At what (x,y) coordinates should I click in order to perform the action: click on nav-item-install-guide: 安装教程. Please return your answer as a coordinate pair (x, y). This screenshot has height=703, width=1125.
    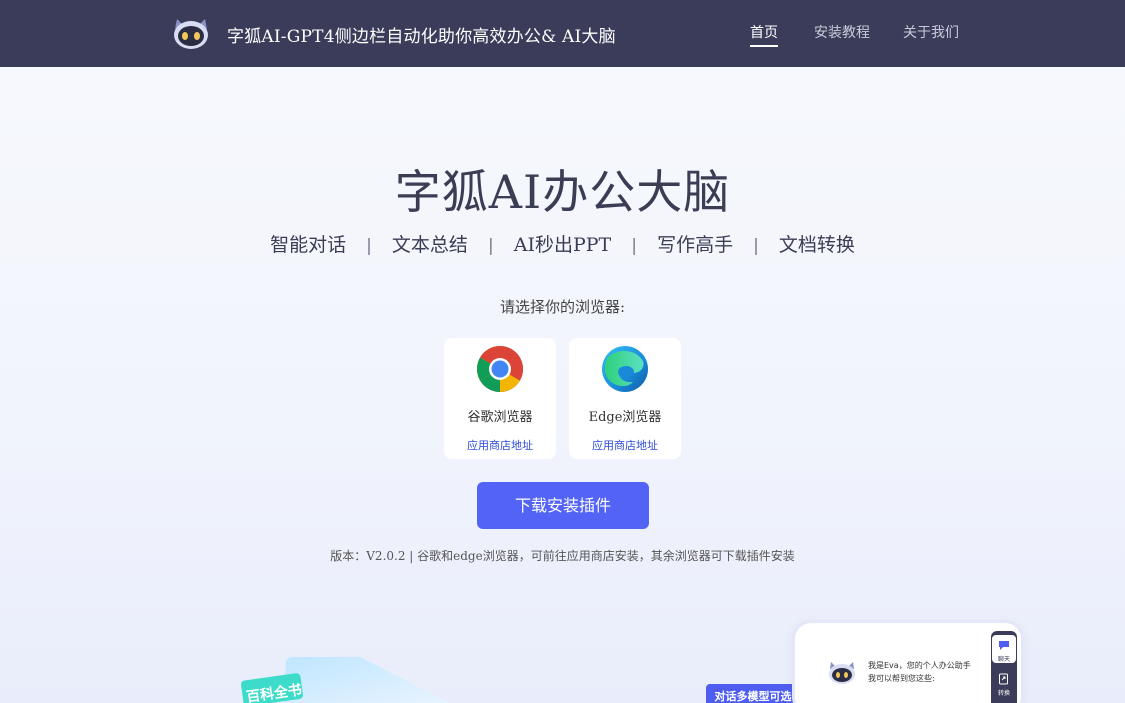
    Looking at the image, I should click on (842, 32).